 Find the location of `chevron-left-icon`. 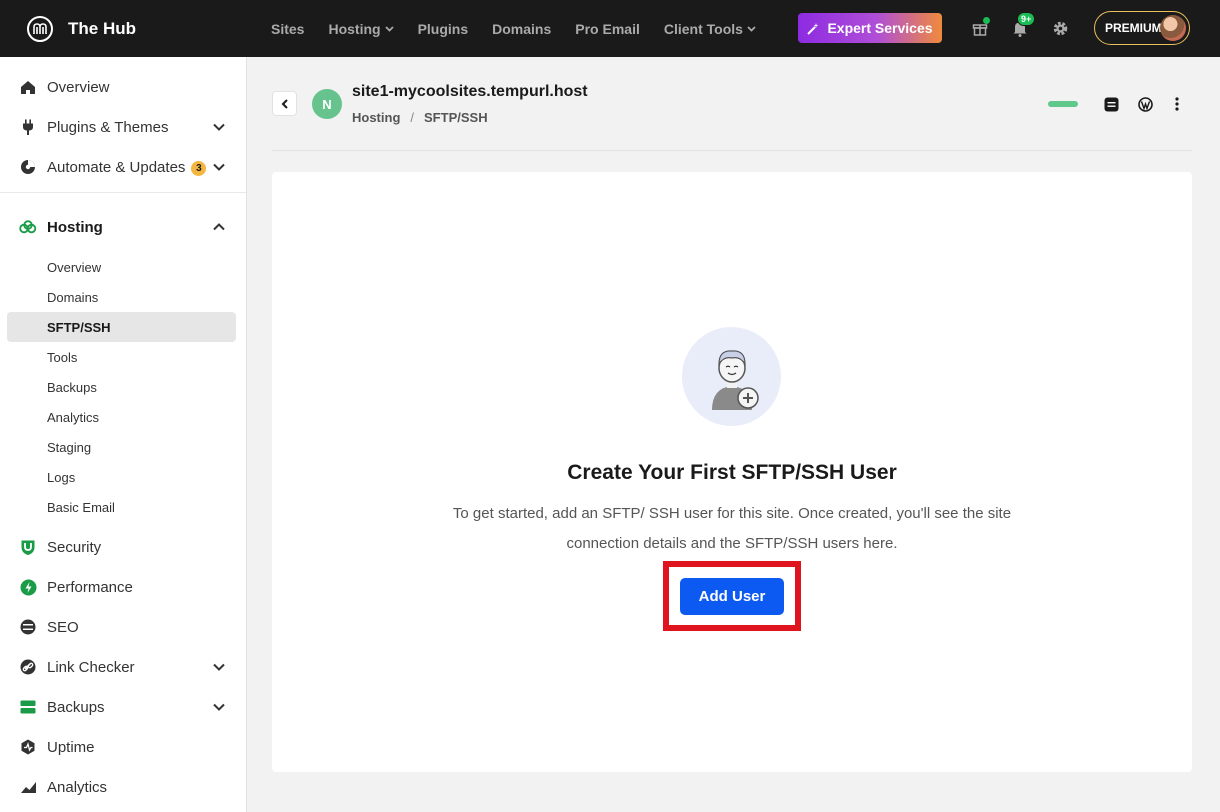

chevron-left-icon is located at coordinates (284, 103).